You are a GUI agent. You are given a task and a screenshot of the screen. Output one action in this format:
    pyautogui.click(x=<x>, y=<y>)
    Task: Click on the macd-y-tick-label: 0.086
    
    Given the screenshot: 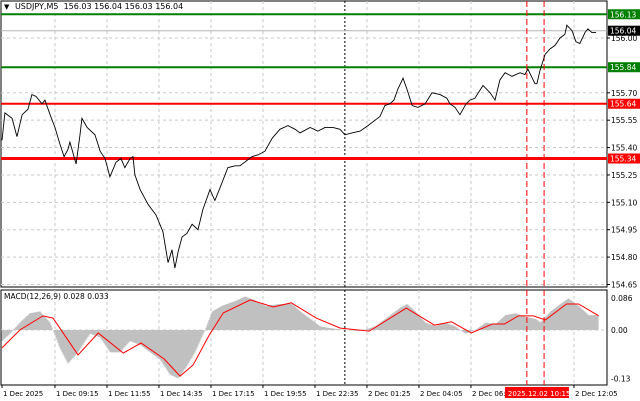 What is the action you would take?
    pyautogui.click(x=622, y=298)
    